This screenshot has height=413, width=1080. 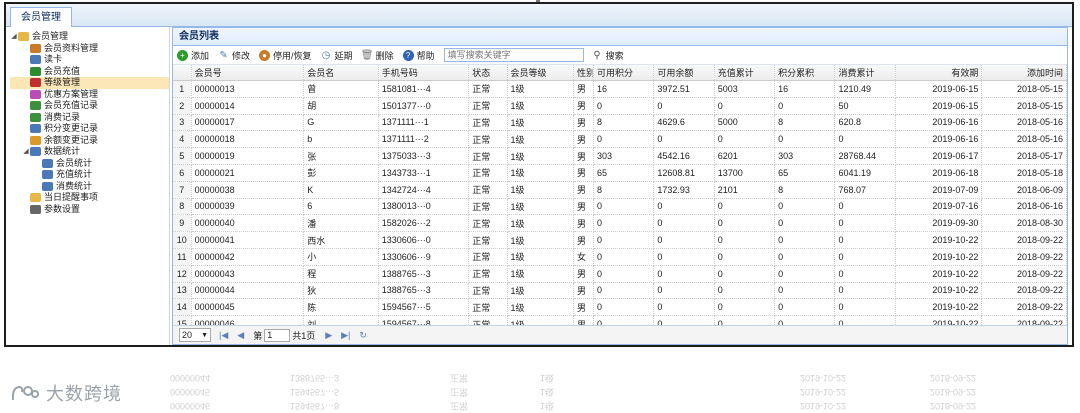 What do you see at coordinates (89, 129) in the screenshot?
I see `tree-item: 积分变更记录` at bounding box center [89, 129].